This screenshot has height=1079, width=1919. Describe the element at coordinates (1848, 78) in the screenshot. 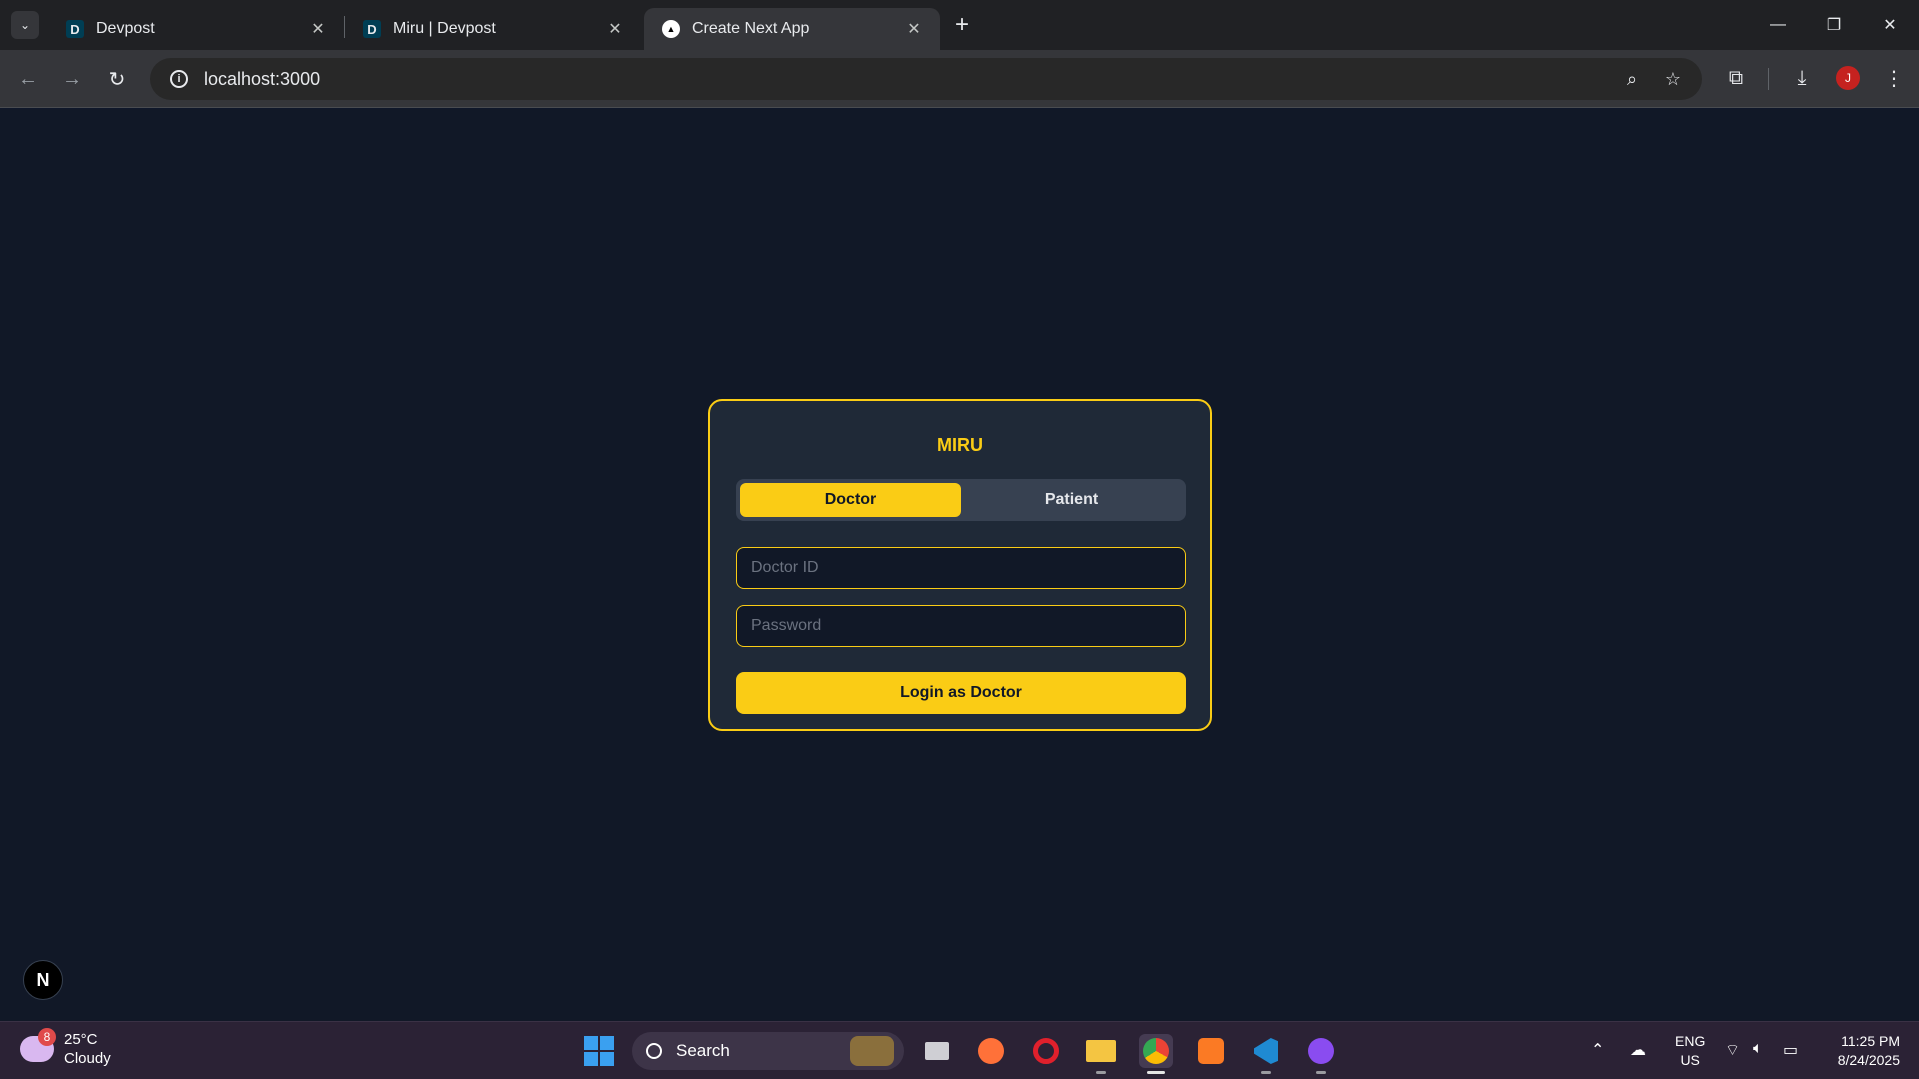

I see `profile-avatar: J` at that location.